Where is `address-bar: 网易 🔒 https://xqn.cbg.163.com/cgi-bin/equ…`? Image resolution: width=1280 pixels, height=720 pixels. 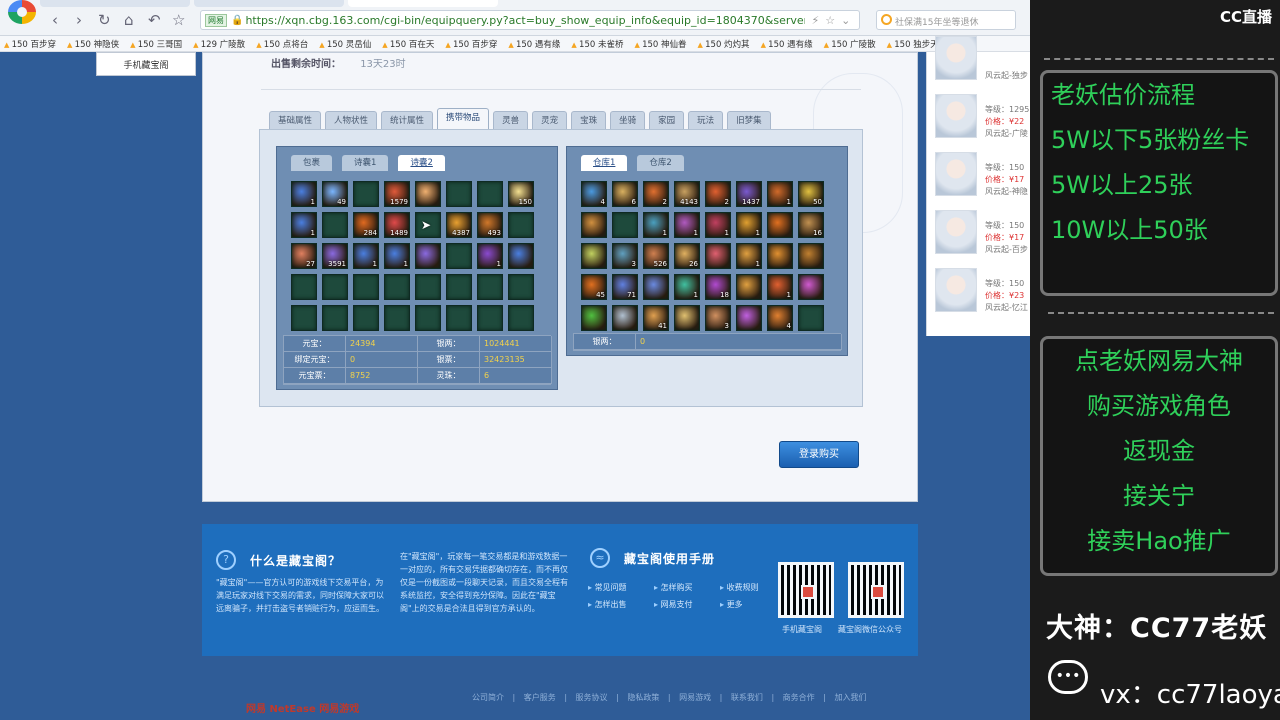 address-bar: 网易 🔒 https://xqn.cbg.163.com/cgi-bin/equ… is located at coordinates (530, 20).